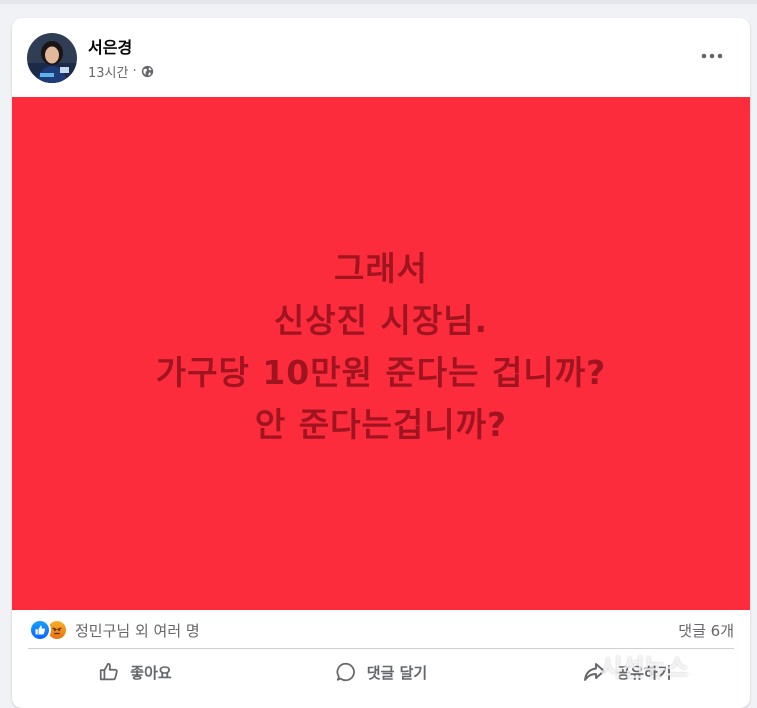 The image size is (757, 708). I want to click on divider, so click(381, 648).